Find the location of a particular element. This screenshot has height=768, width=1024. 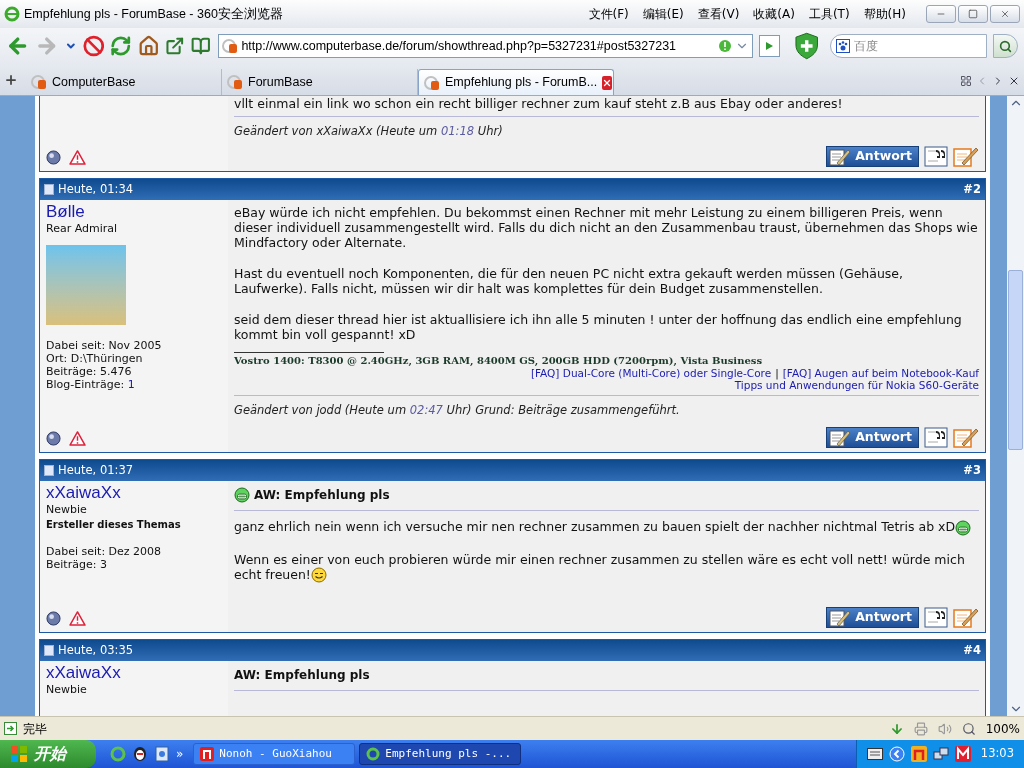

user-info-line: Ort: D:\Thüringen is located at coordinates (94, 358).